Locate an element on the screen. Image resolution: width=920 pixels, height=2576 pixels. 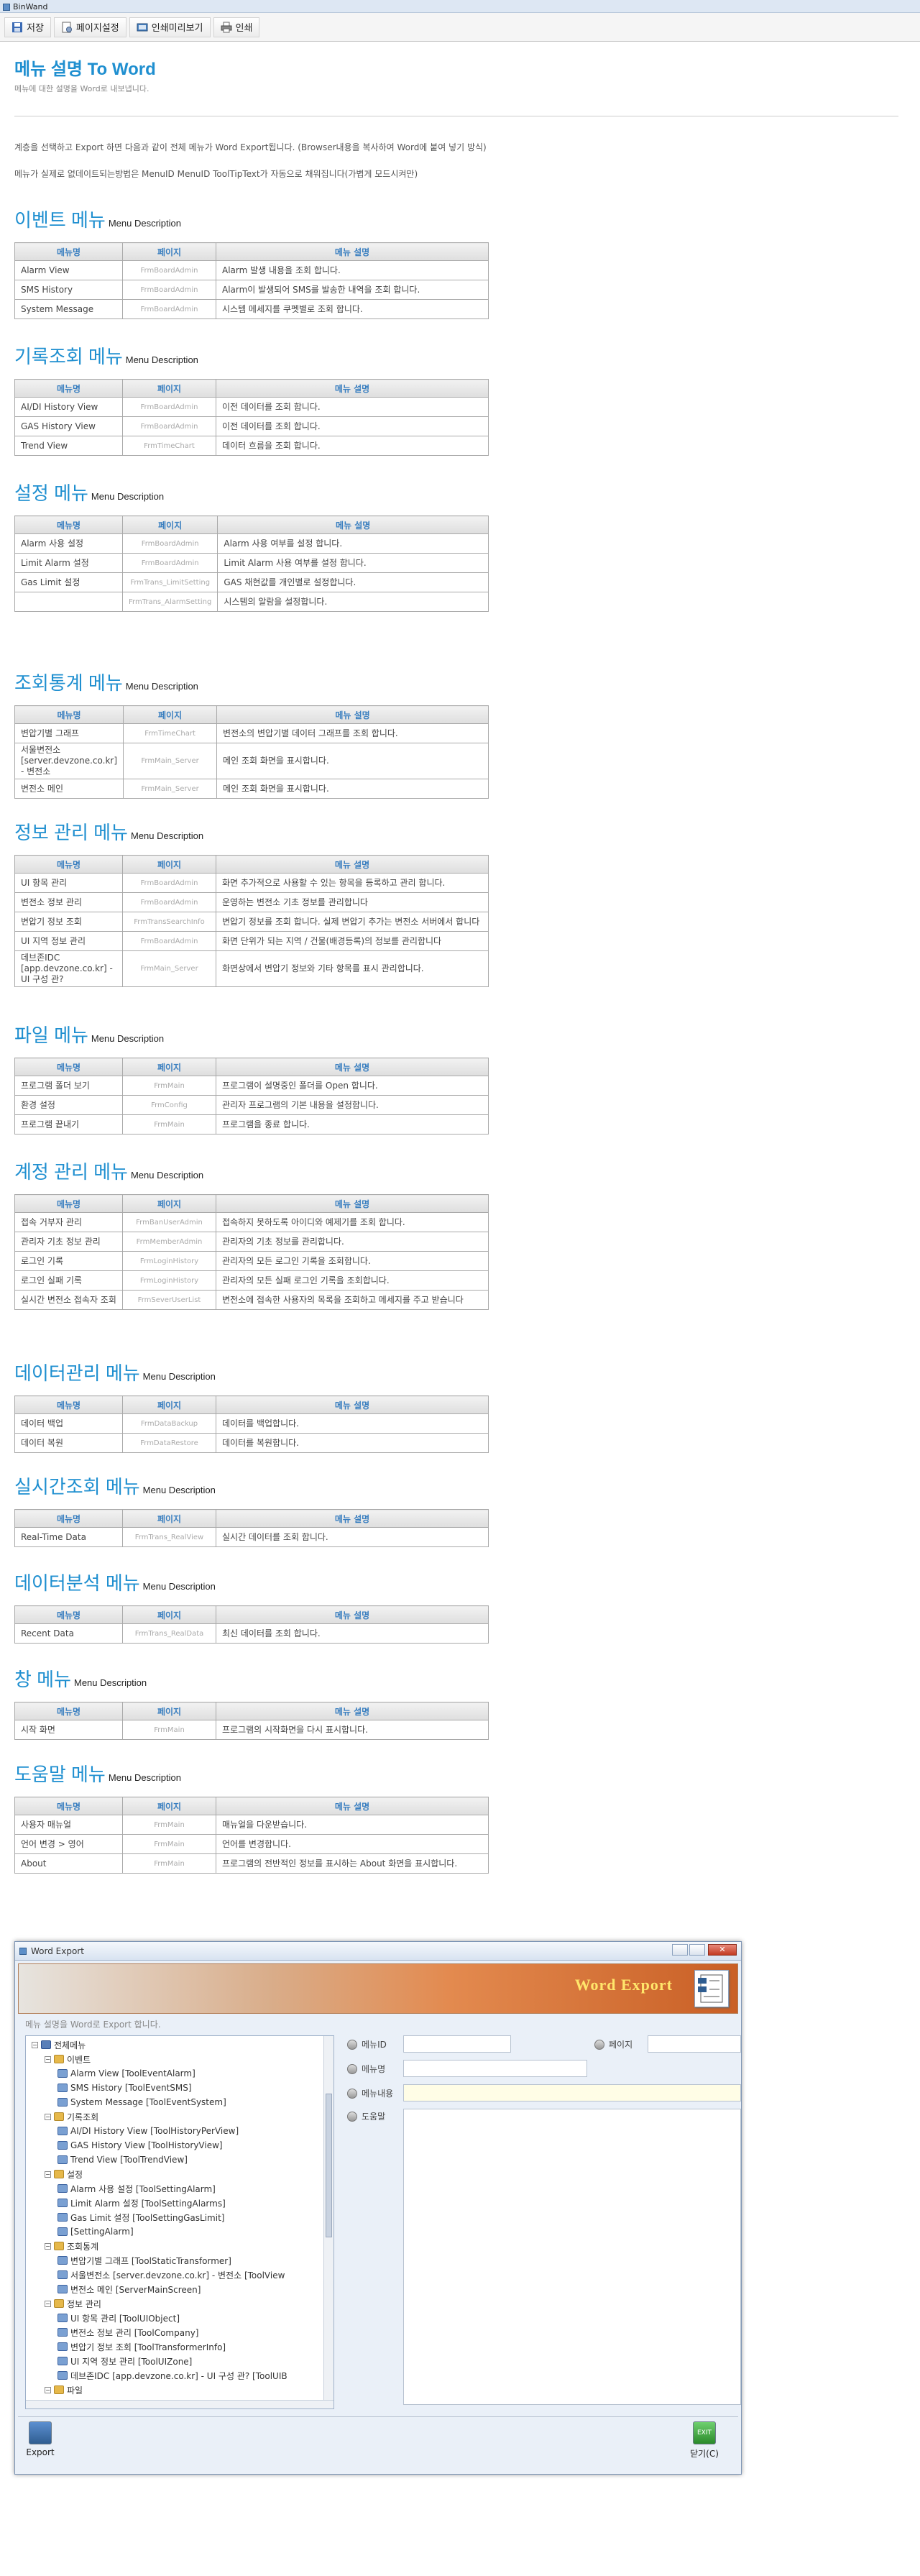
tree-node: − 파일 is located at coordinates (183, 2390).